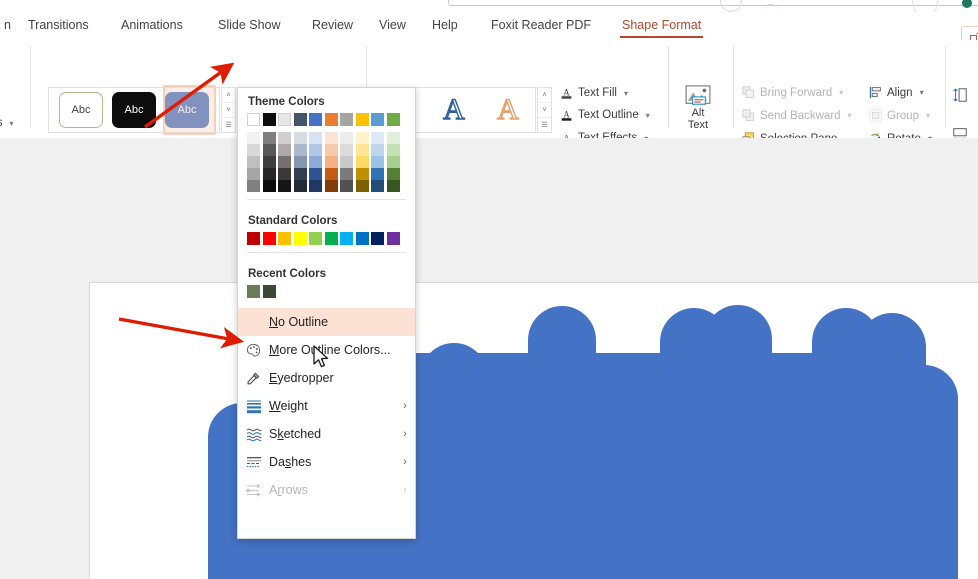 Image resolution: width=978 pixels, height=579 pixels. Describe the element at coordinates (896, 92) in the screenshot. I see `align-button: Align ▾` at that location.